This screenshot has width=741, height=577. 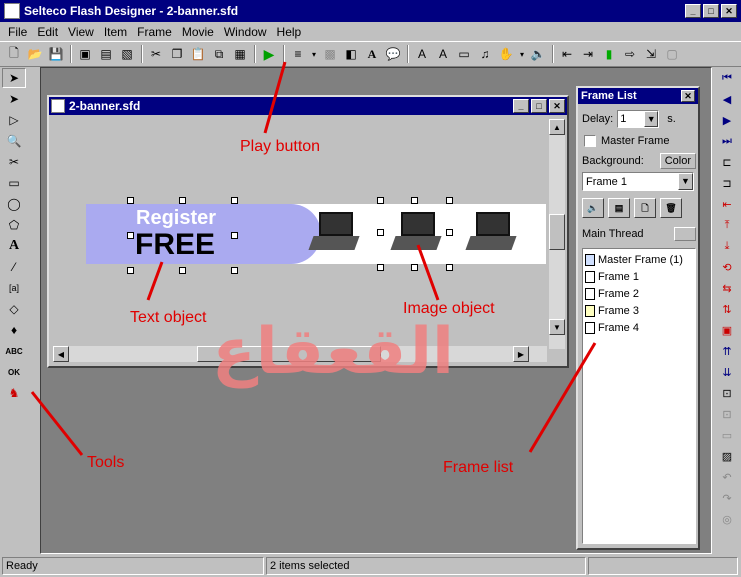 What do you see at coordinates (115, 32) in the screenshot?
I see `menu-item: Item` at bounding box center [115, 32].